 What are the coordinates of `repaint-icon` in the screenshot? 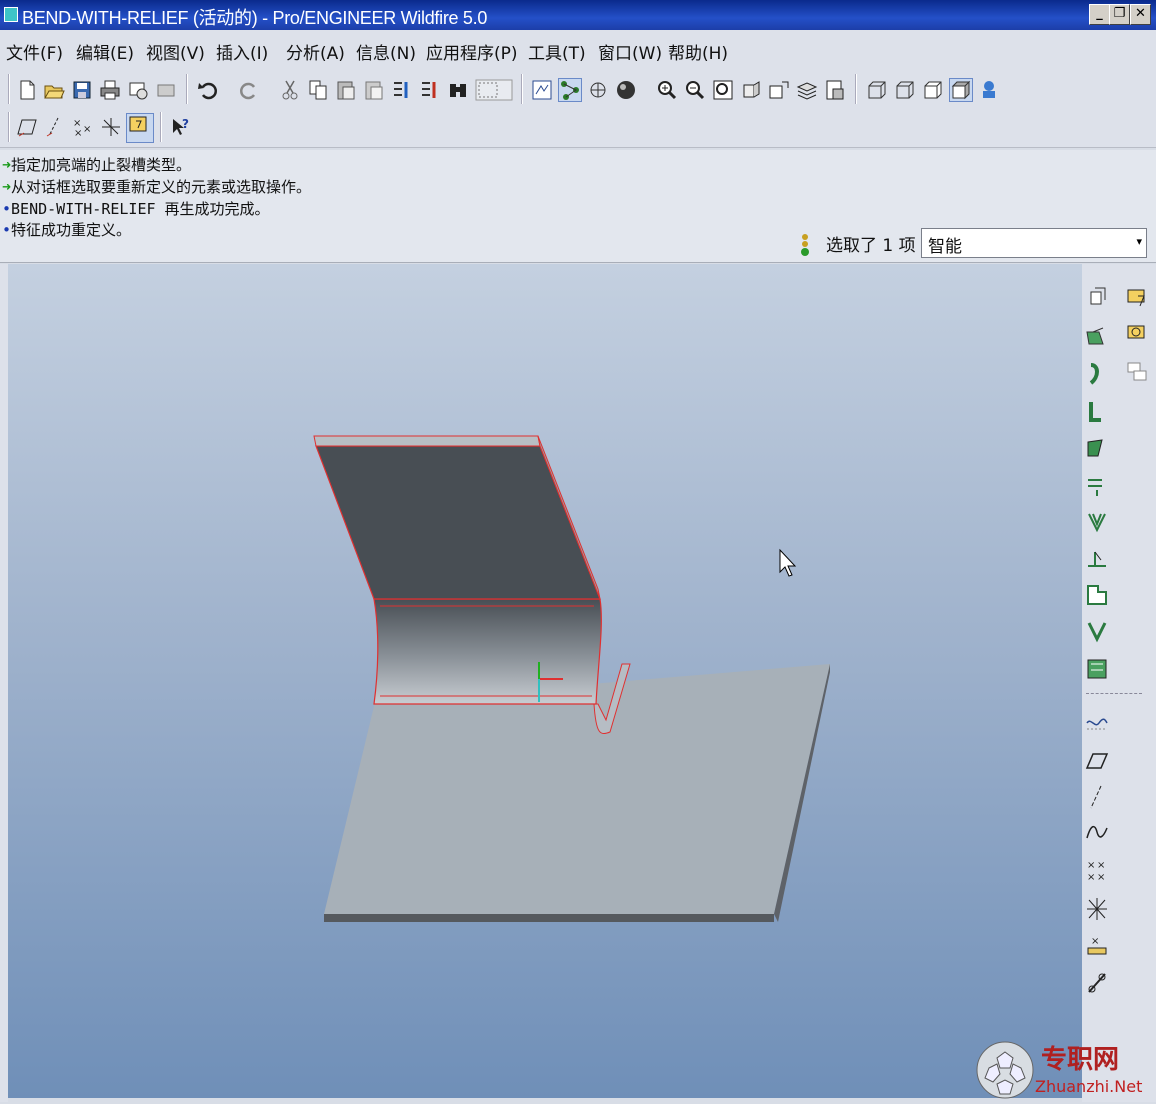 It's located at (542, 90).